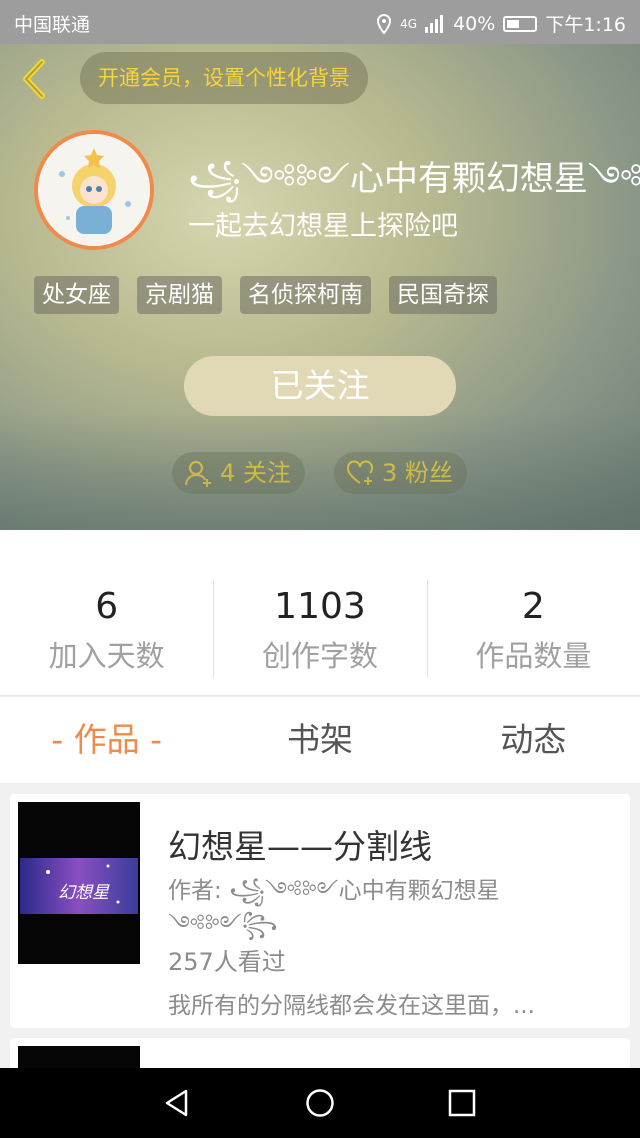  What do you see at coordinates (319, 656) in the screenshot?
I see `stat-label: 创作字数` at bounding box center [319, 656].